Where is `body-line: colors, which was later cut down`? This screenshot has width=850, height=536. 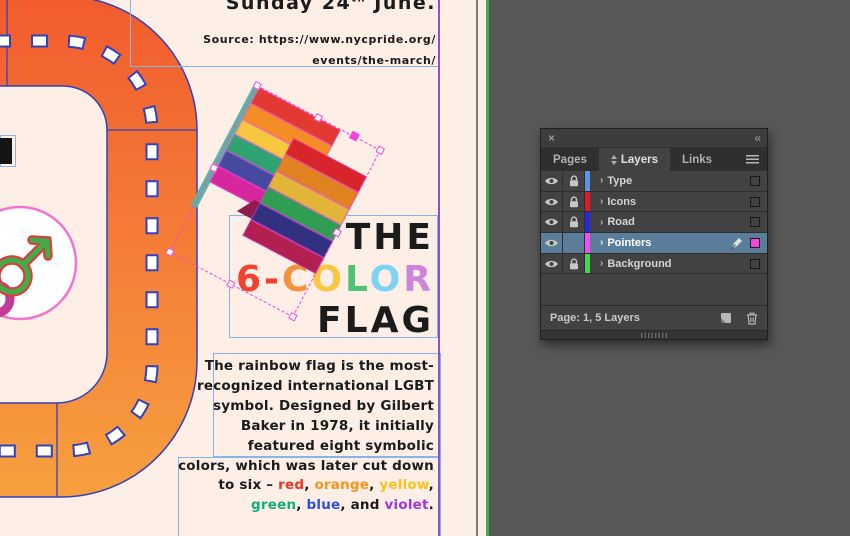 body-line: colors, which was later cut down is located at coordinates (306, 467).